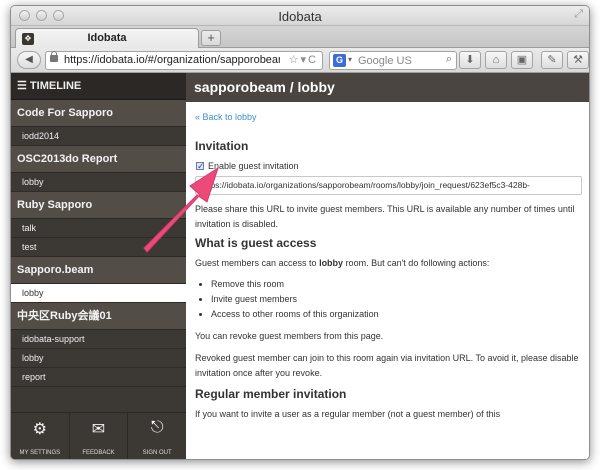 The width and height of the screenshot is (600, 470). Describe the element at coordinates (449, 59) in the screenshot. I see `search-icon: ⌕` at that location.